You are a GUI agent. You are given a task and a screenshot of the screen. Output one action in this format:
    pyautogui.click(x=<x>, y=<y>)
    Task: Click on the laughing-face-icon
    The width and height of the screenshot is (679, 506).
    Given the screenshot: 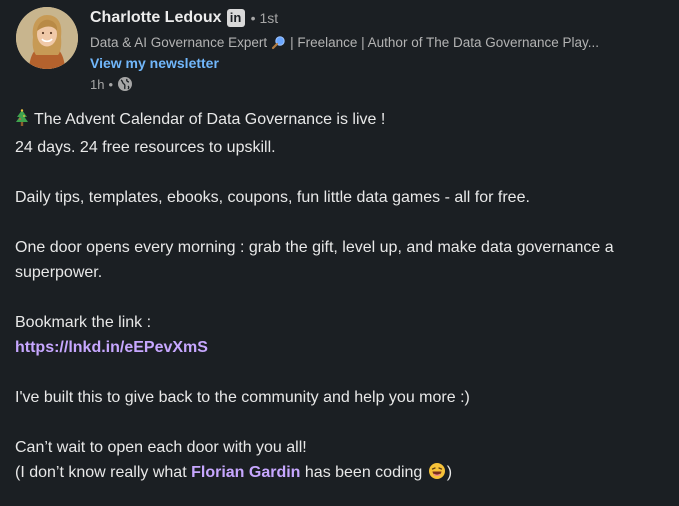 What is the action you would take?
    pyautogui.click(x=437, y=475)
    